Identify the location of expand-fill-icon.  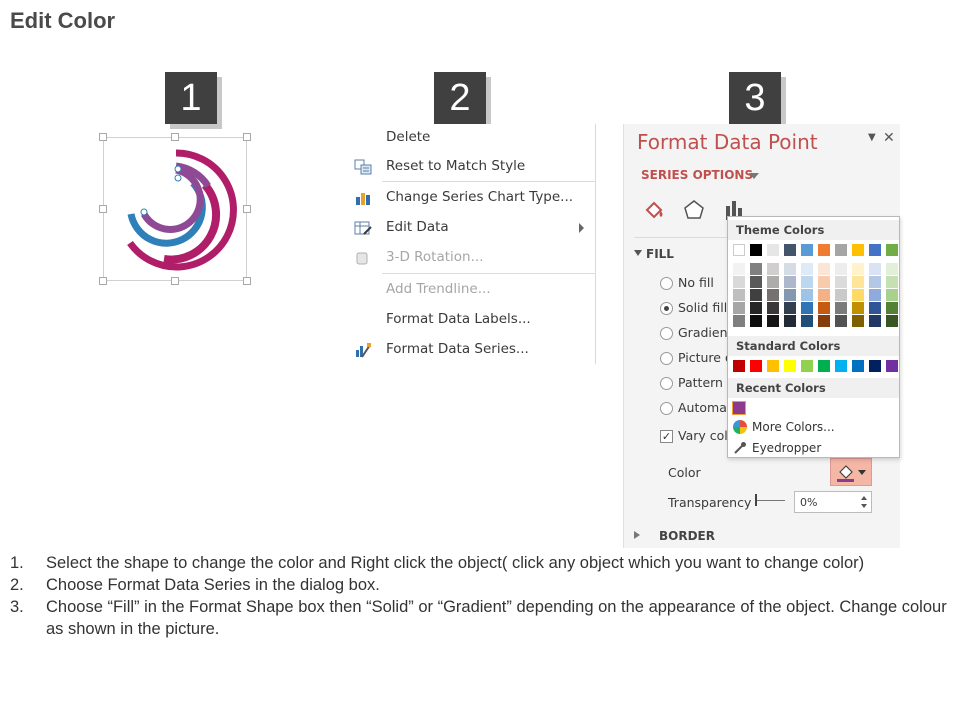
(638, 253).